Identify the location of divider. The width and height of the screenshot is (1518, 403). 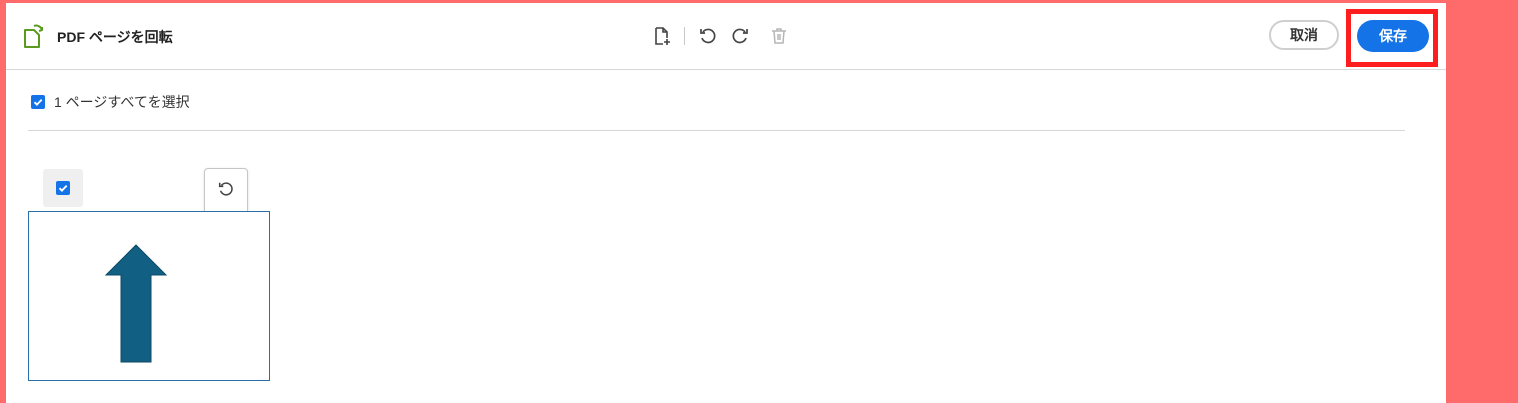
(716, 130).